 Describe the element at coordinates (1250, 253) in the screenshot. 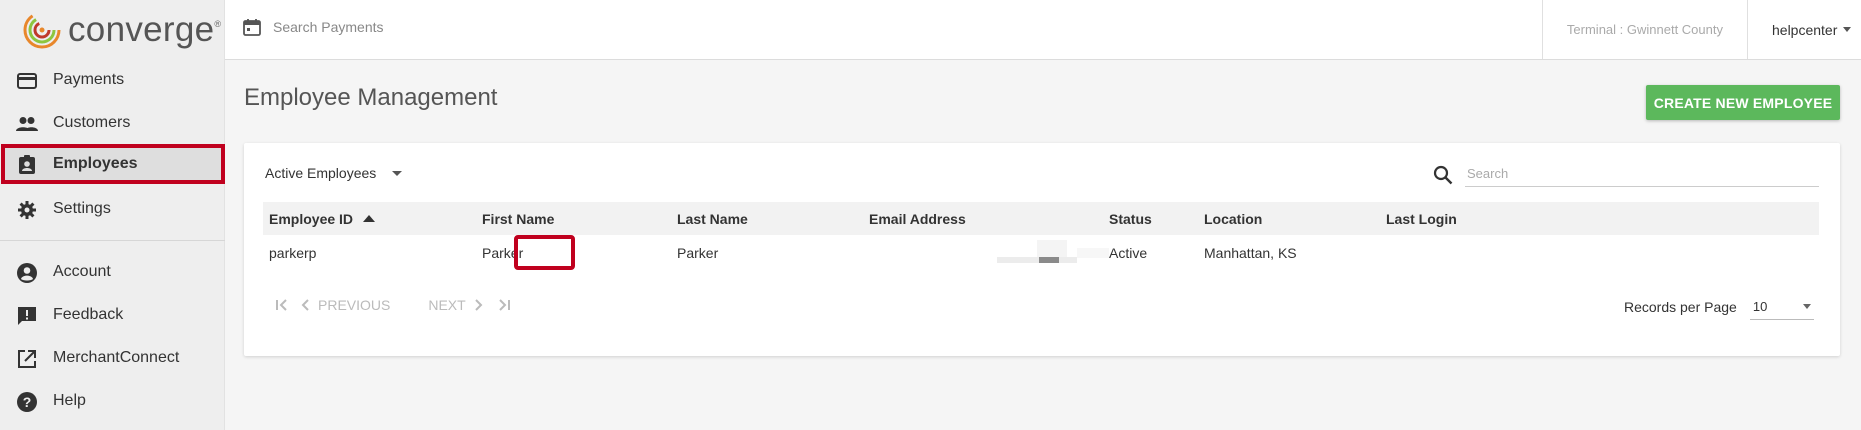

I see `cell-location: Manhattan, KS` at that location.